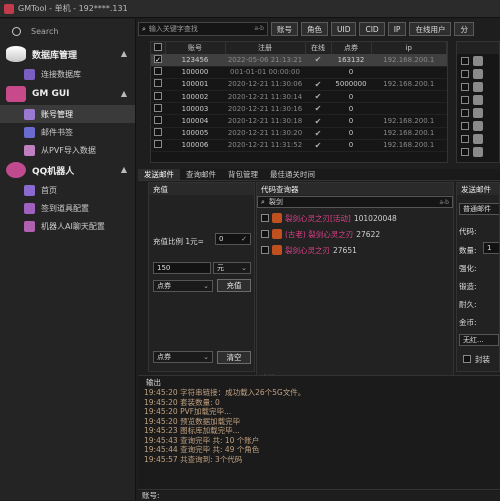 The height and width of the screenshot is (501, 500). I want to click on field-label: 代码:, so click(468, 231).